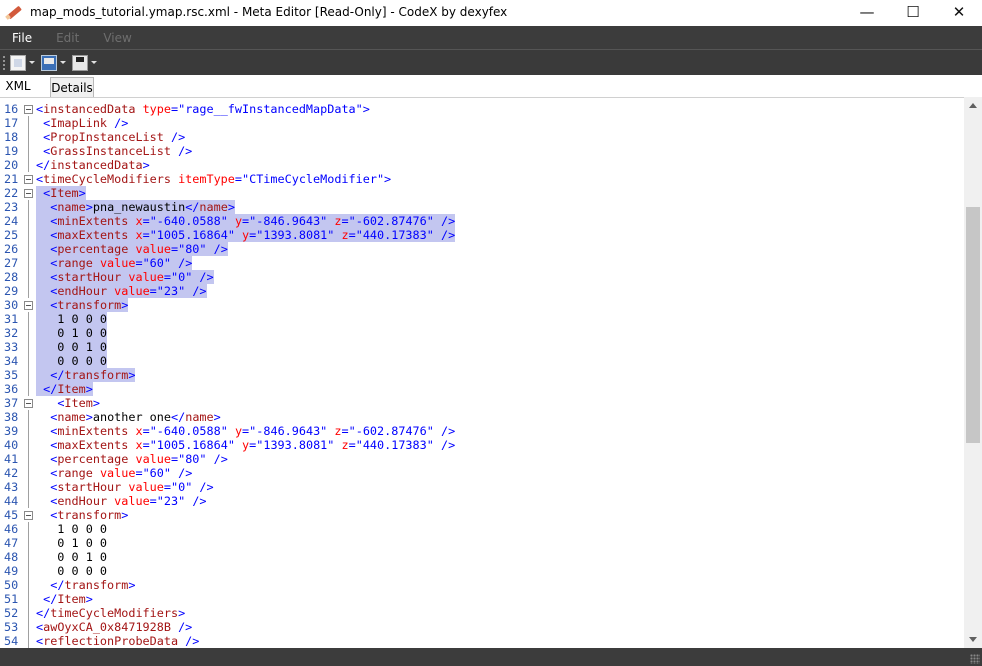 Image resolution: width=982 pixels, height=666 pixels. I want to click on editor-line: 18 <PropInstanceList />, so click(481, 137).